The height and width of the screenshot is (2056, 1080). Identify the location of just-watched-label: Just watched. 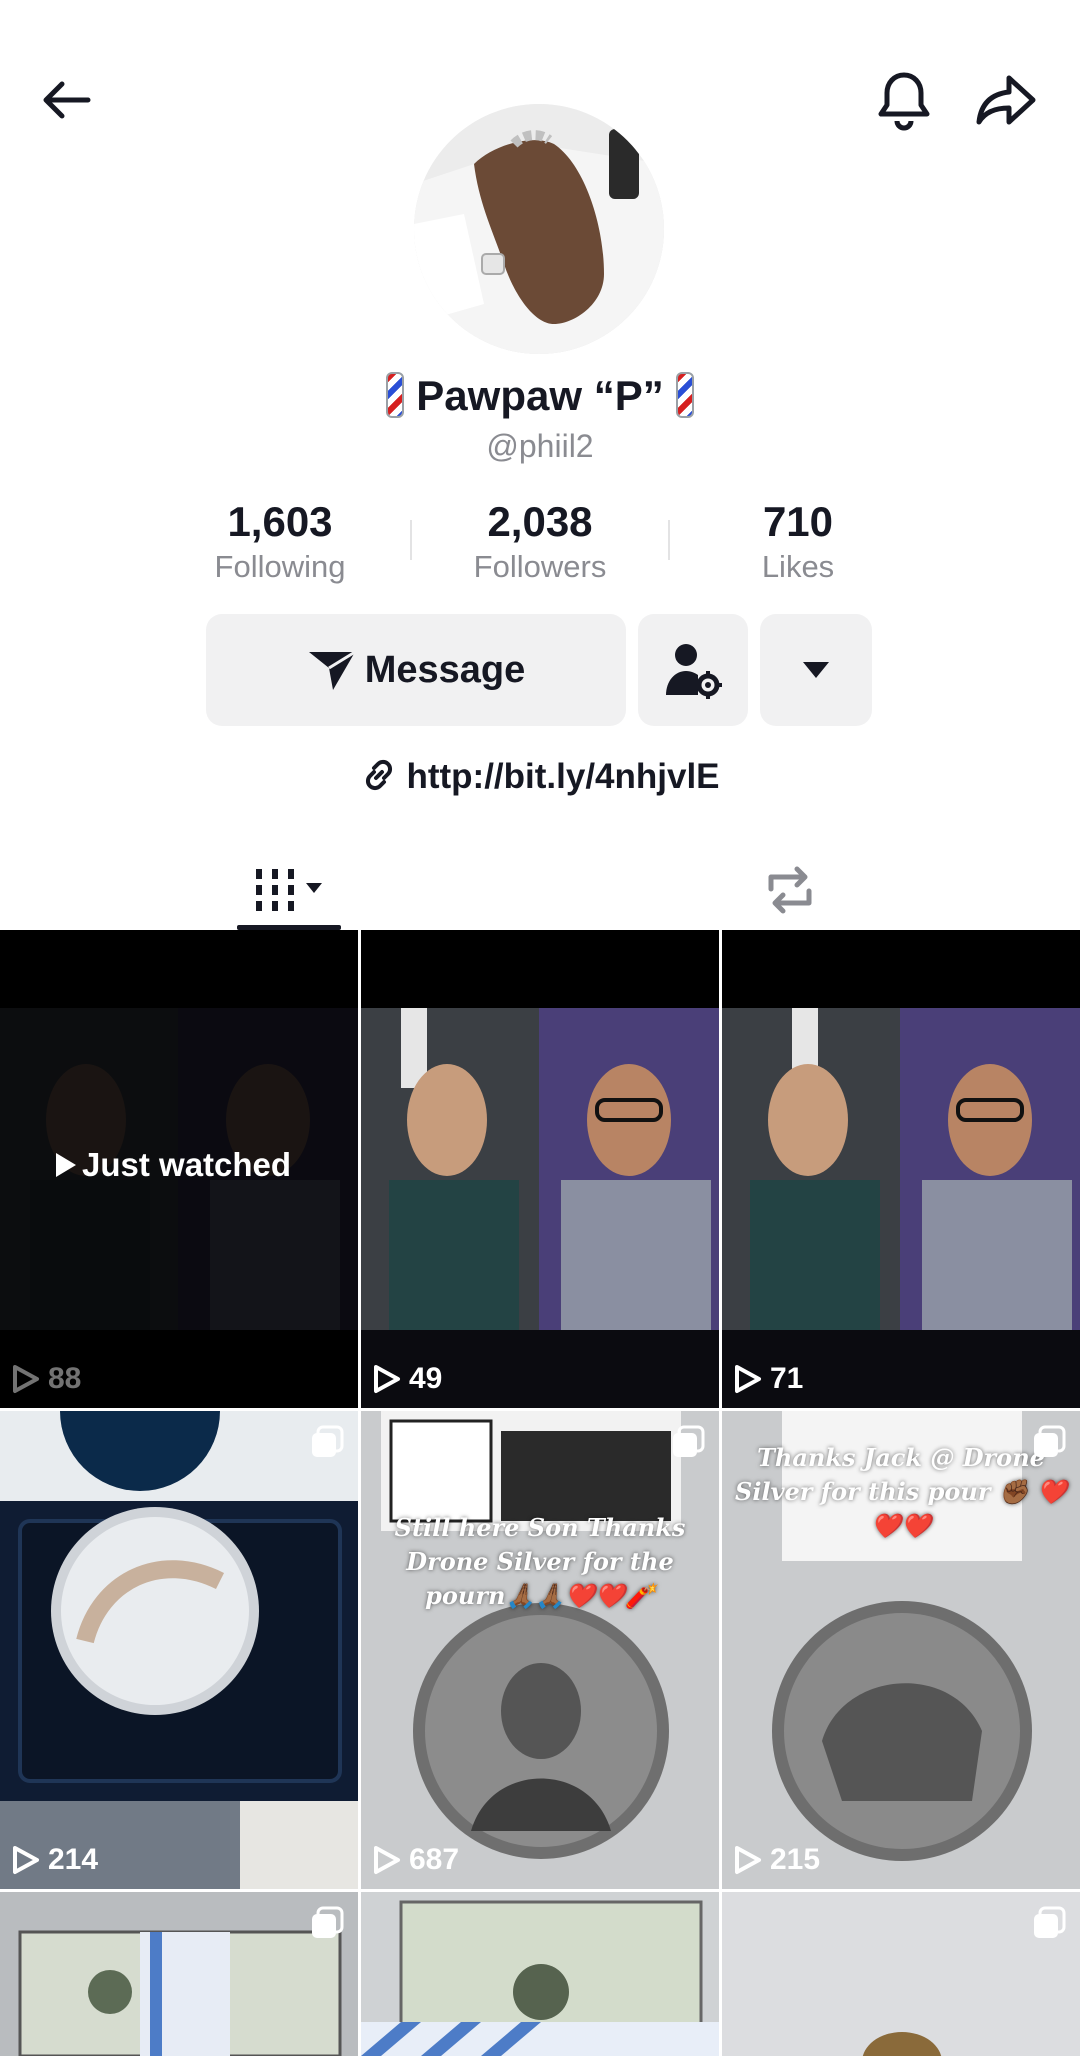
(173, 1165).